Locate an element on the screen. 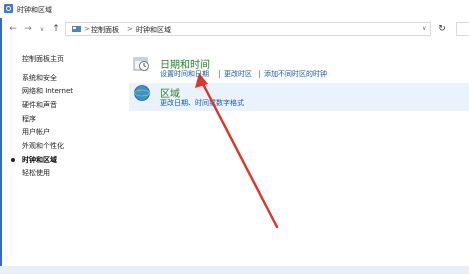 The width and height of the screenshot is (469, 274). link-change-time-zone: 更改时区 is located at coordinates (238, 74).